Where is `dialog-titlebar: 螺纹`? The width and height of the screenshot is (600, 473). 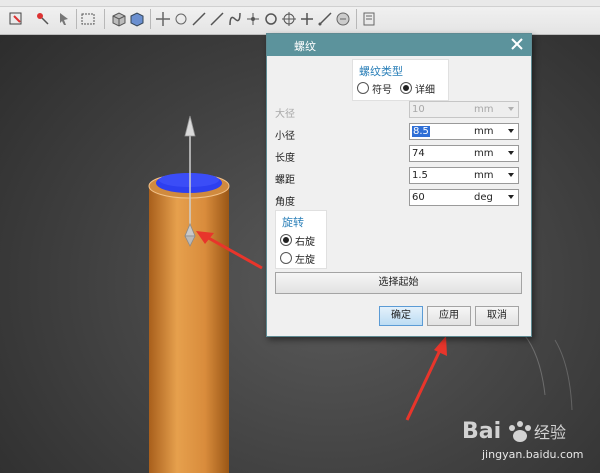
dialog-titlebar: 螺纹 is located at coordinates (399, 45).